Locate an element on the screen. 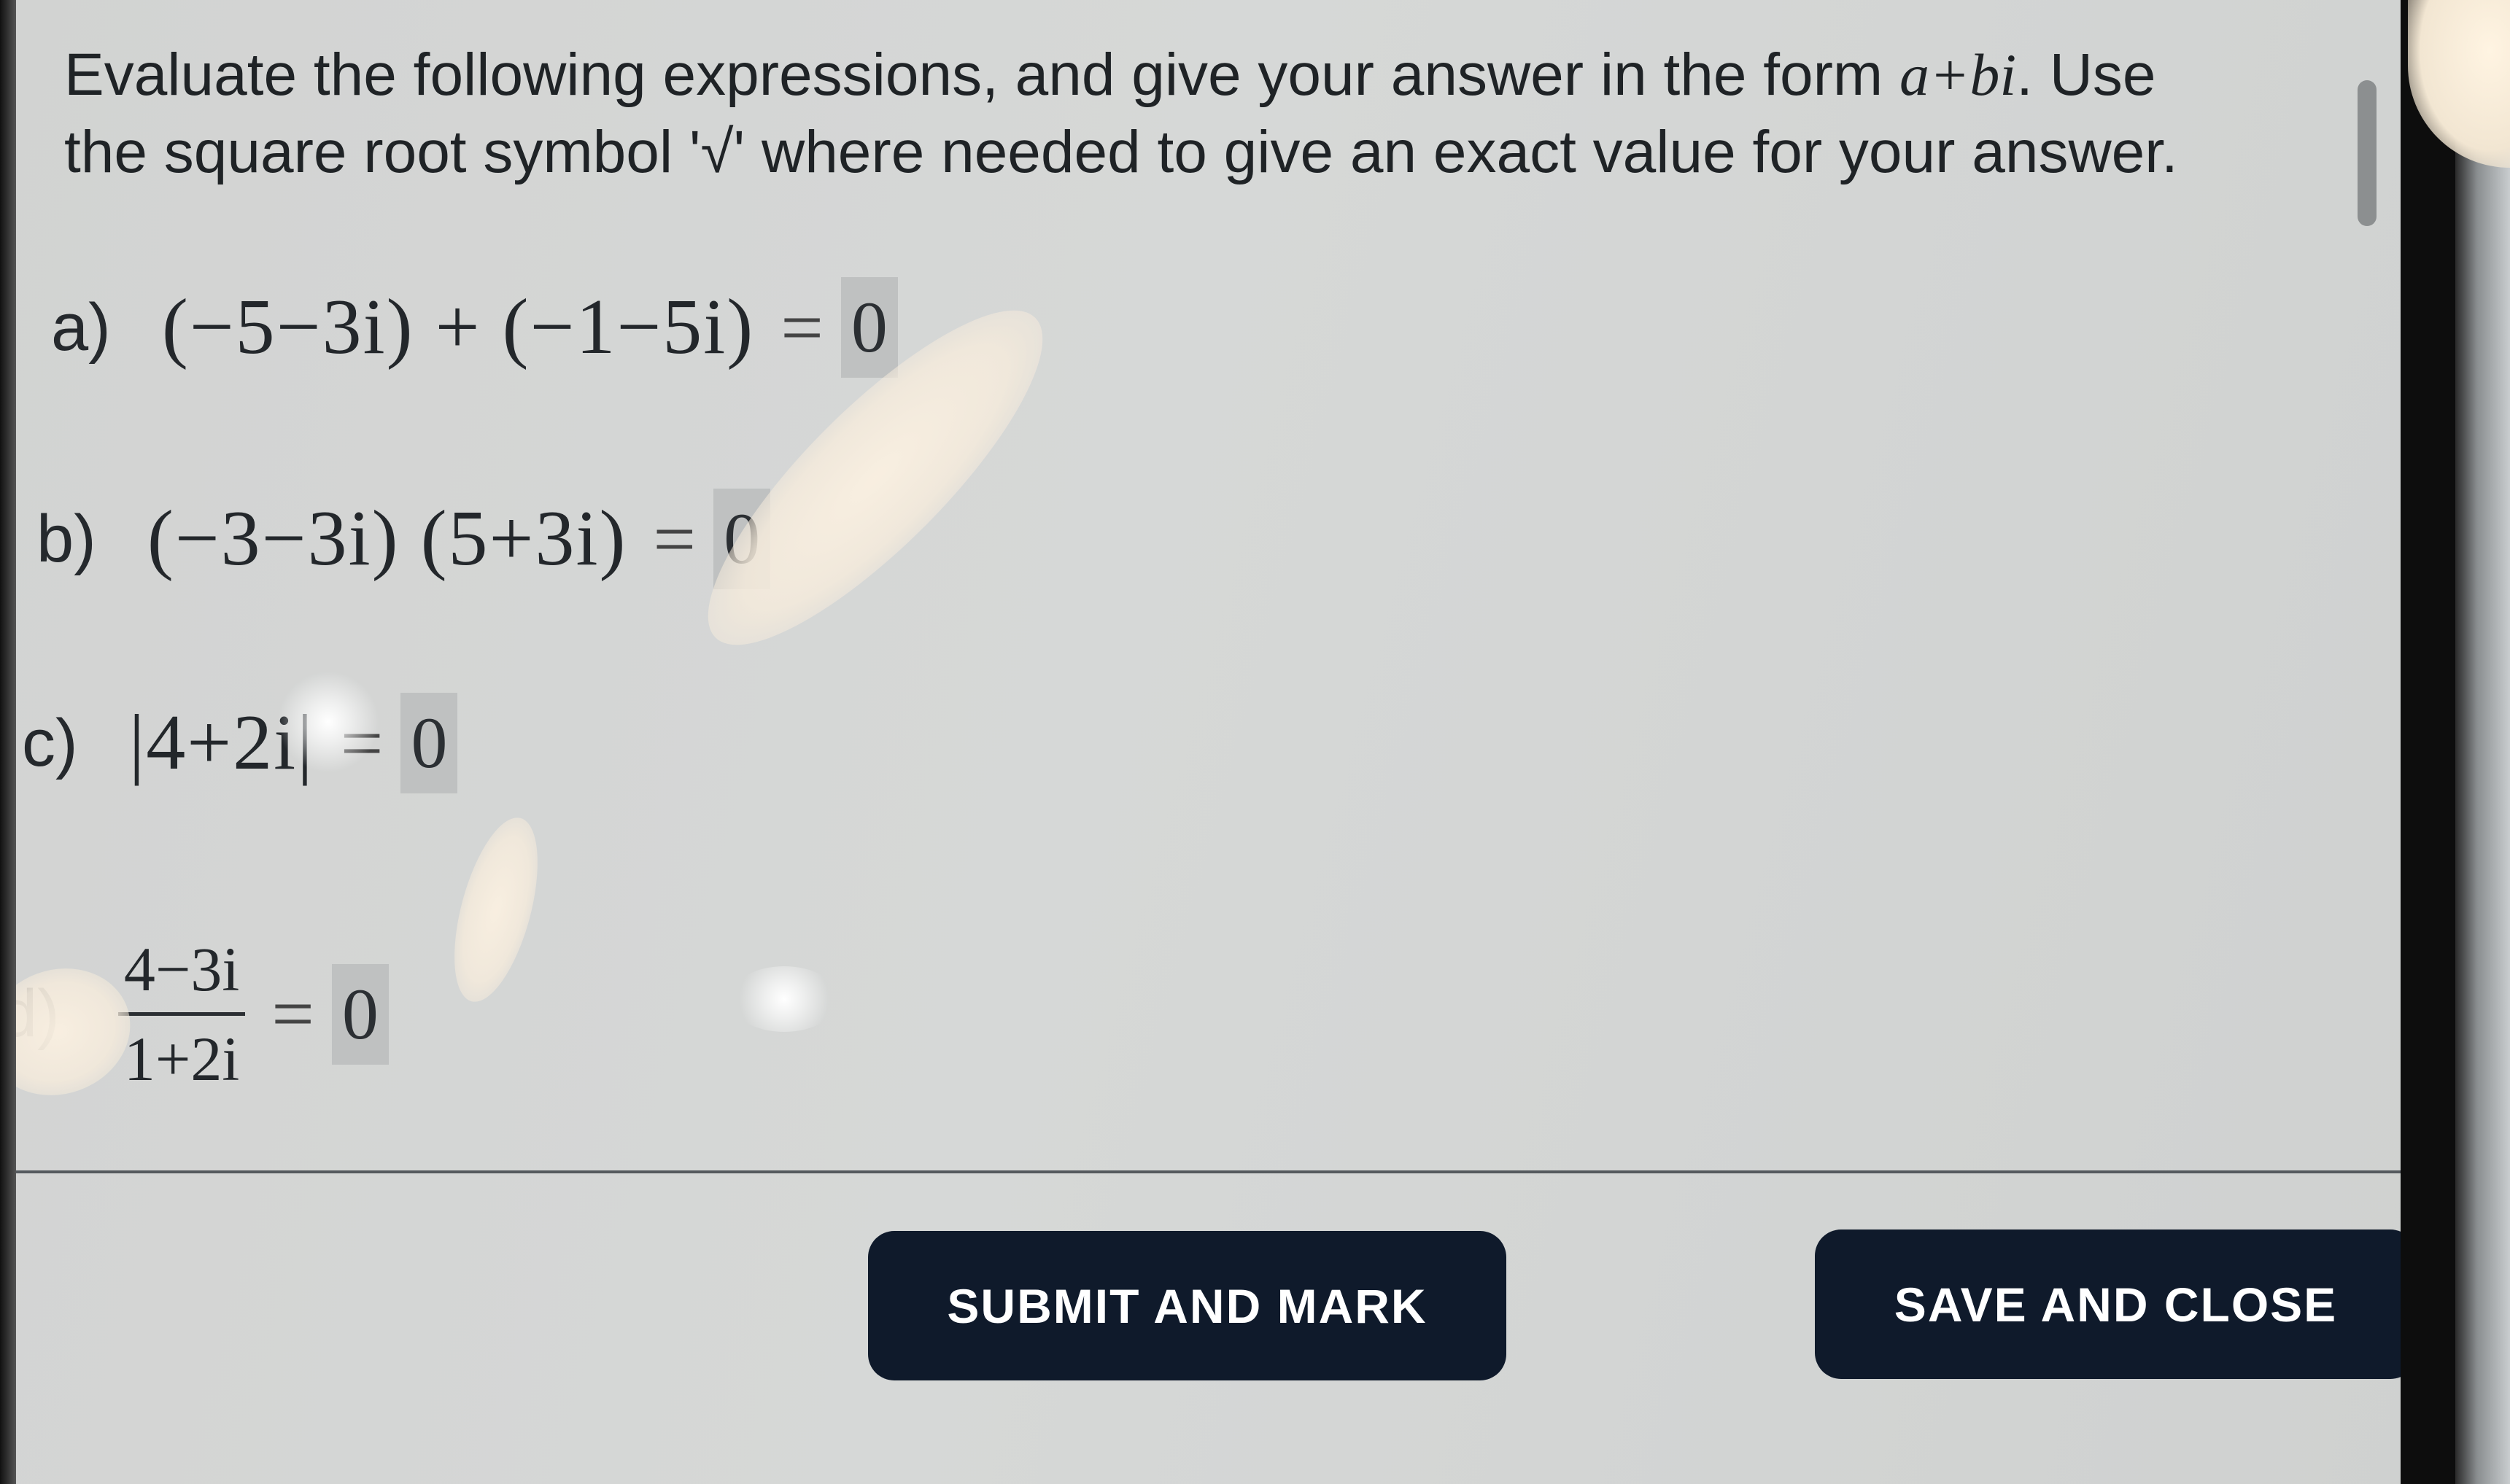  device-bezel-right is located at coordinates (2456, 742).